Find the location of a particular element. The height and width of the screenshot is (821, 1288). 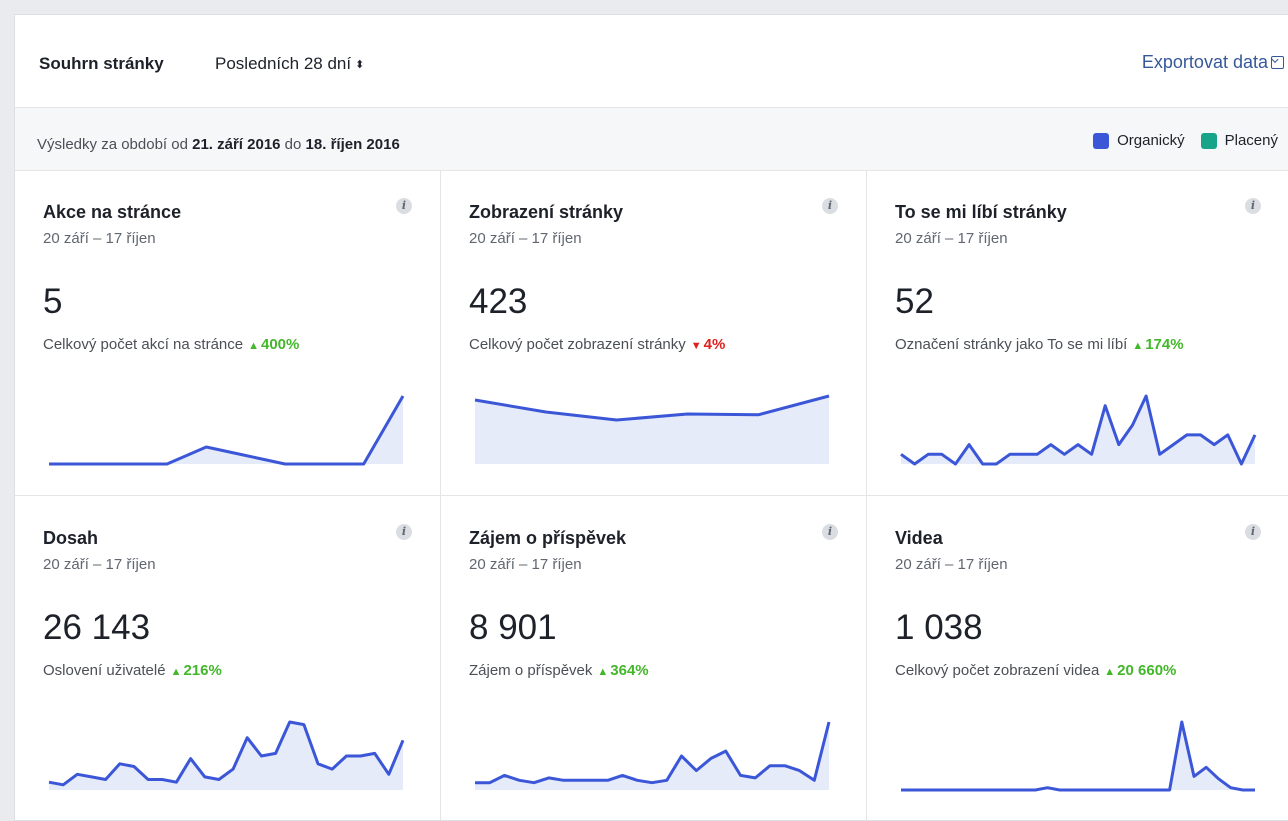

summary-title: Souhrn stránky is located at coordinates (101, 63).